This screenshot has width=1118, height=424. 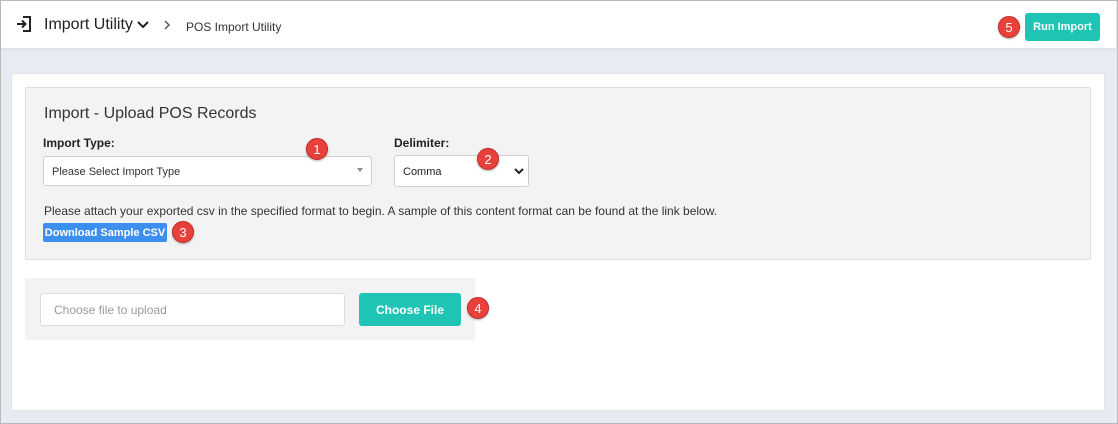 I want to click on caret-down-icon, so click(x=360, y=170).